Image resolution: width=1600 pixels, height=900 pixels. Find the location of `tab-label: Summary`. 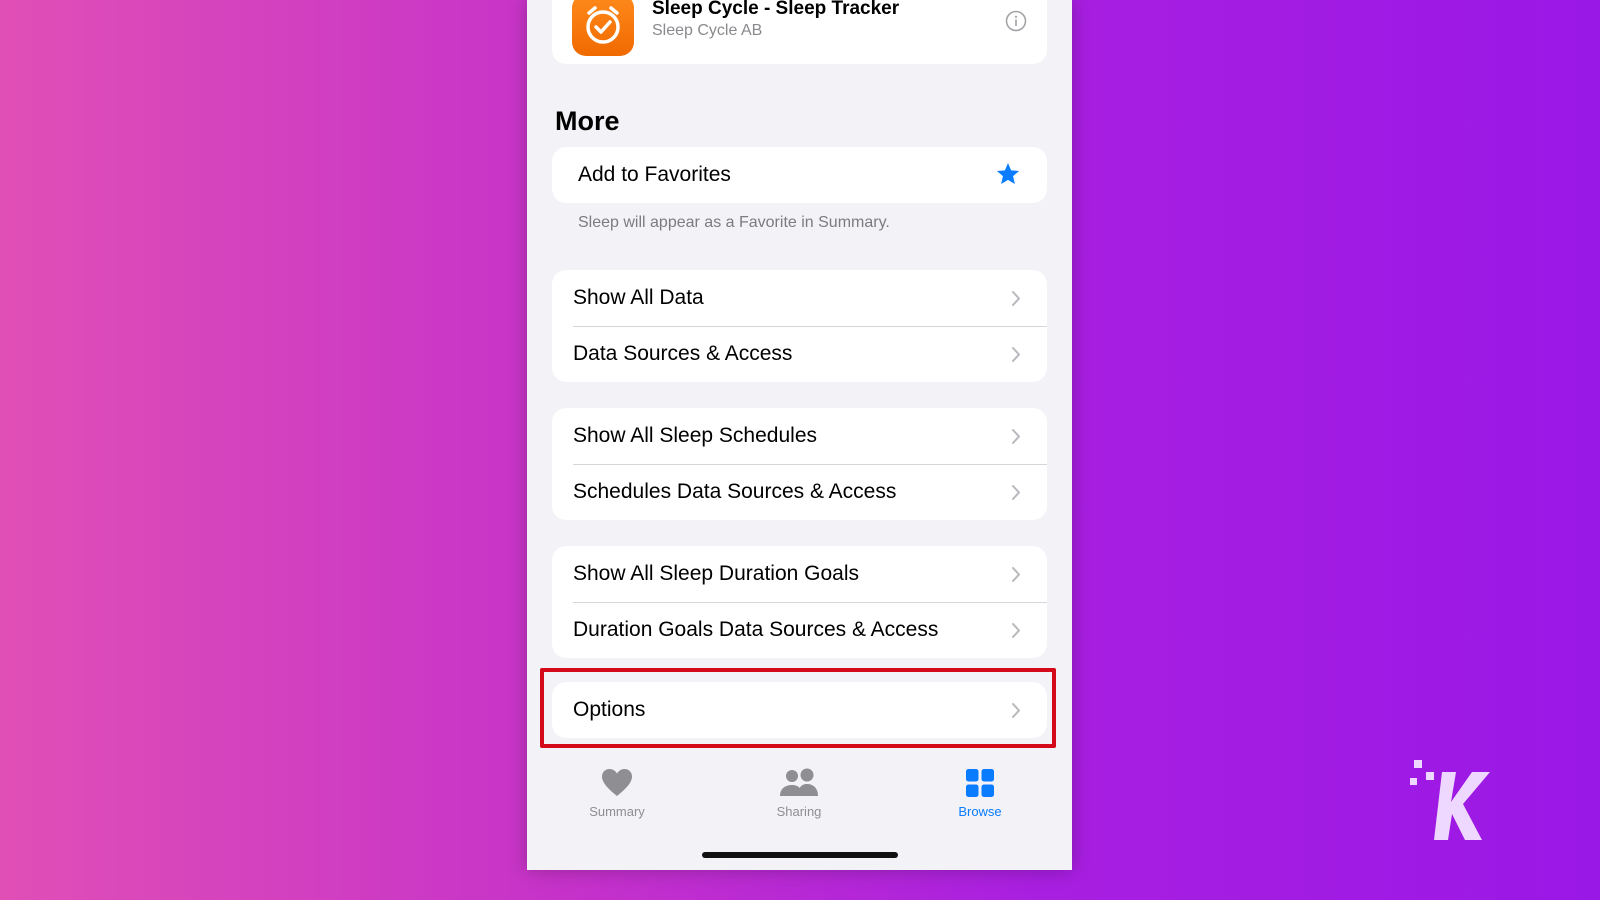

tab-label: Summary is located at coordinates (617, 811).